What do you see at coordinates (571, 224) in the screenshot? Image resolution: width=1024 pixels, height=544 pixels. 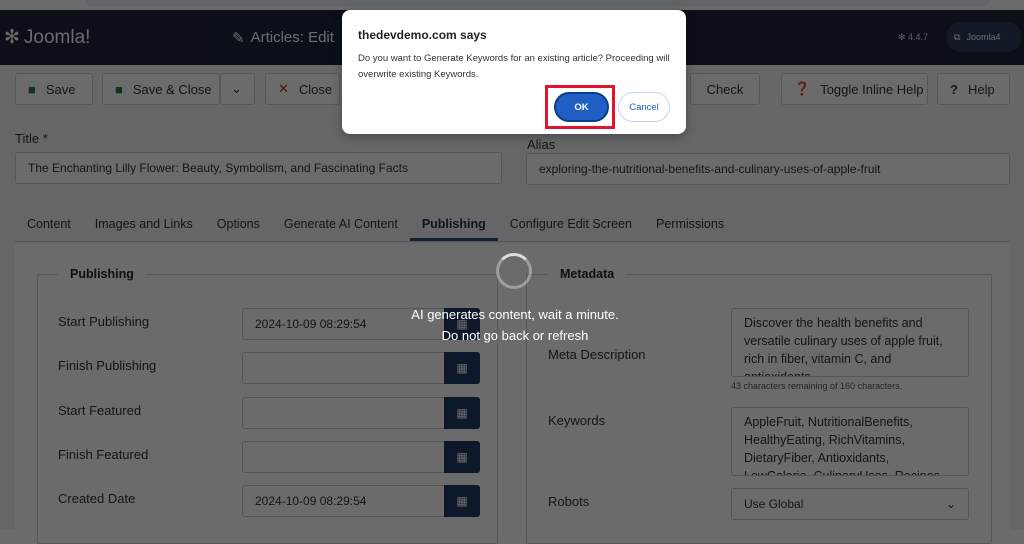 I see `tab-configure-edit-screen: Configure Edit Screen` at bounding box center [571, 224].